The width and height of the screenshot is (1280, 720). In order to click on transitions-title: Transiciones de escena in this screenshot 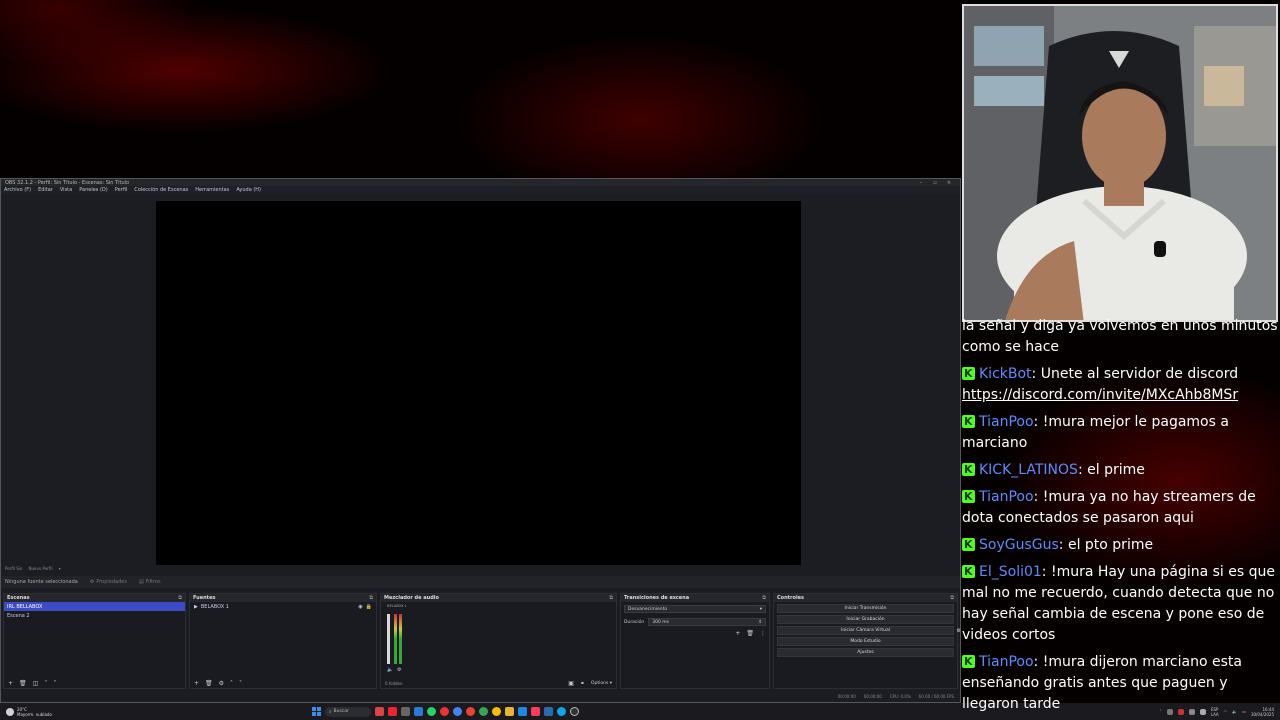, I will do `click(657, 598)`.